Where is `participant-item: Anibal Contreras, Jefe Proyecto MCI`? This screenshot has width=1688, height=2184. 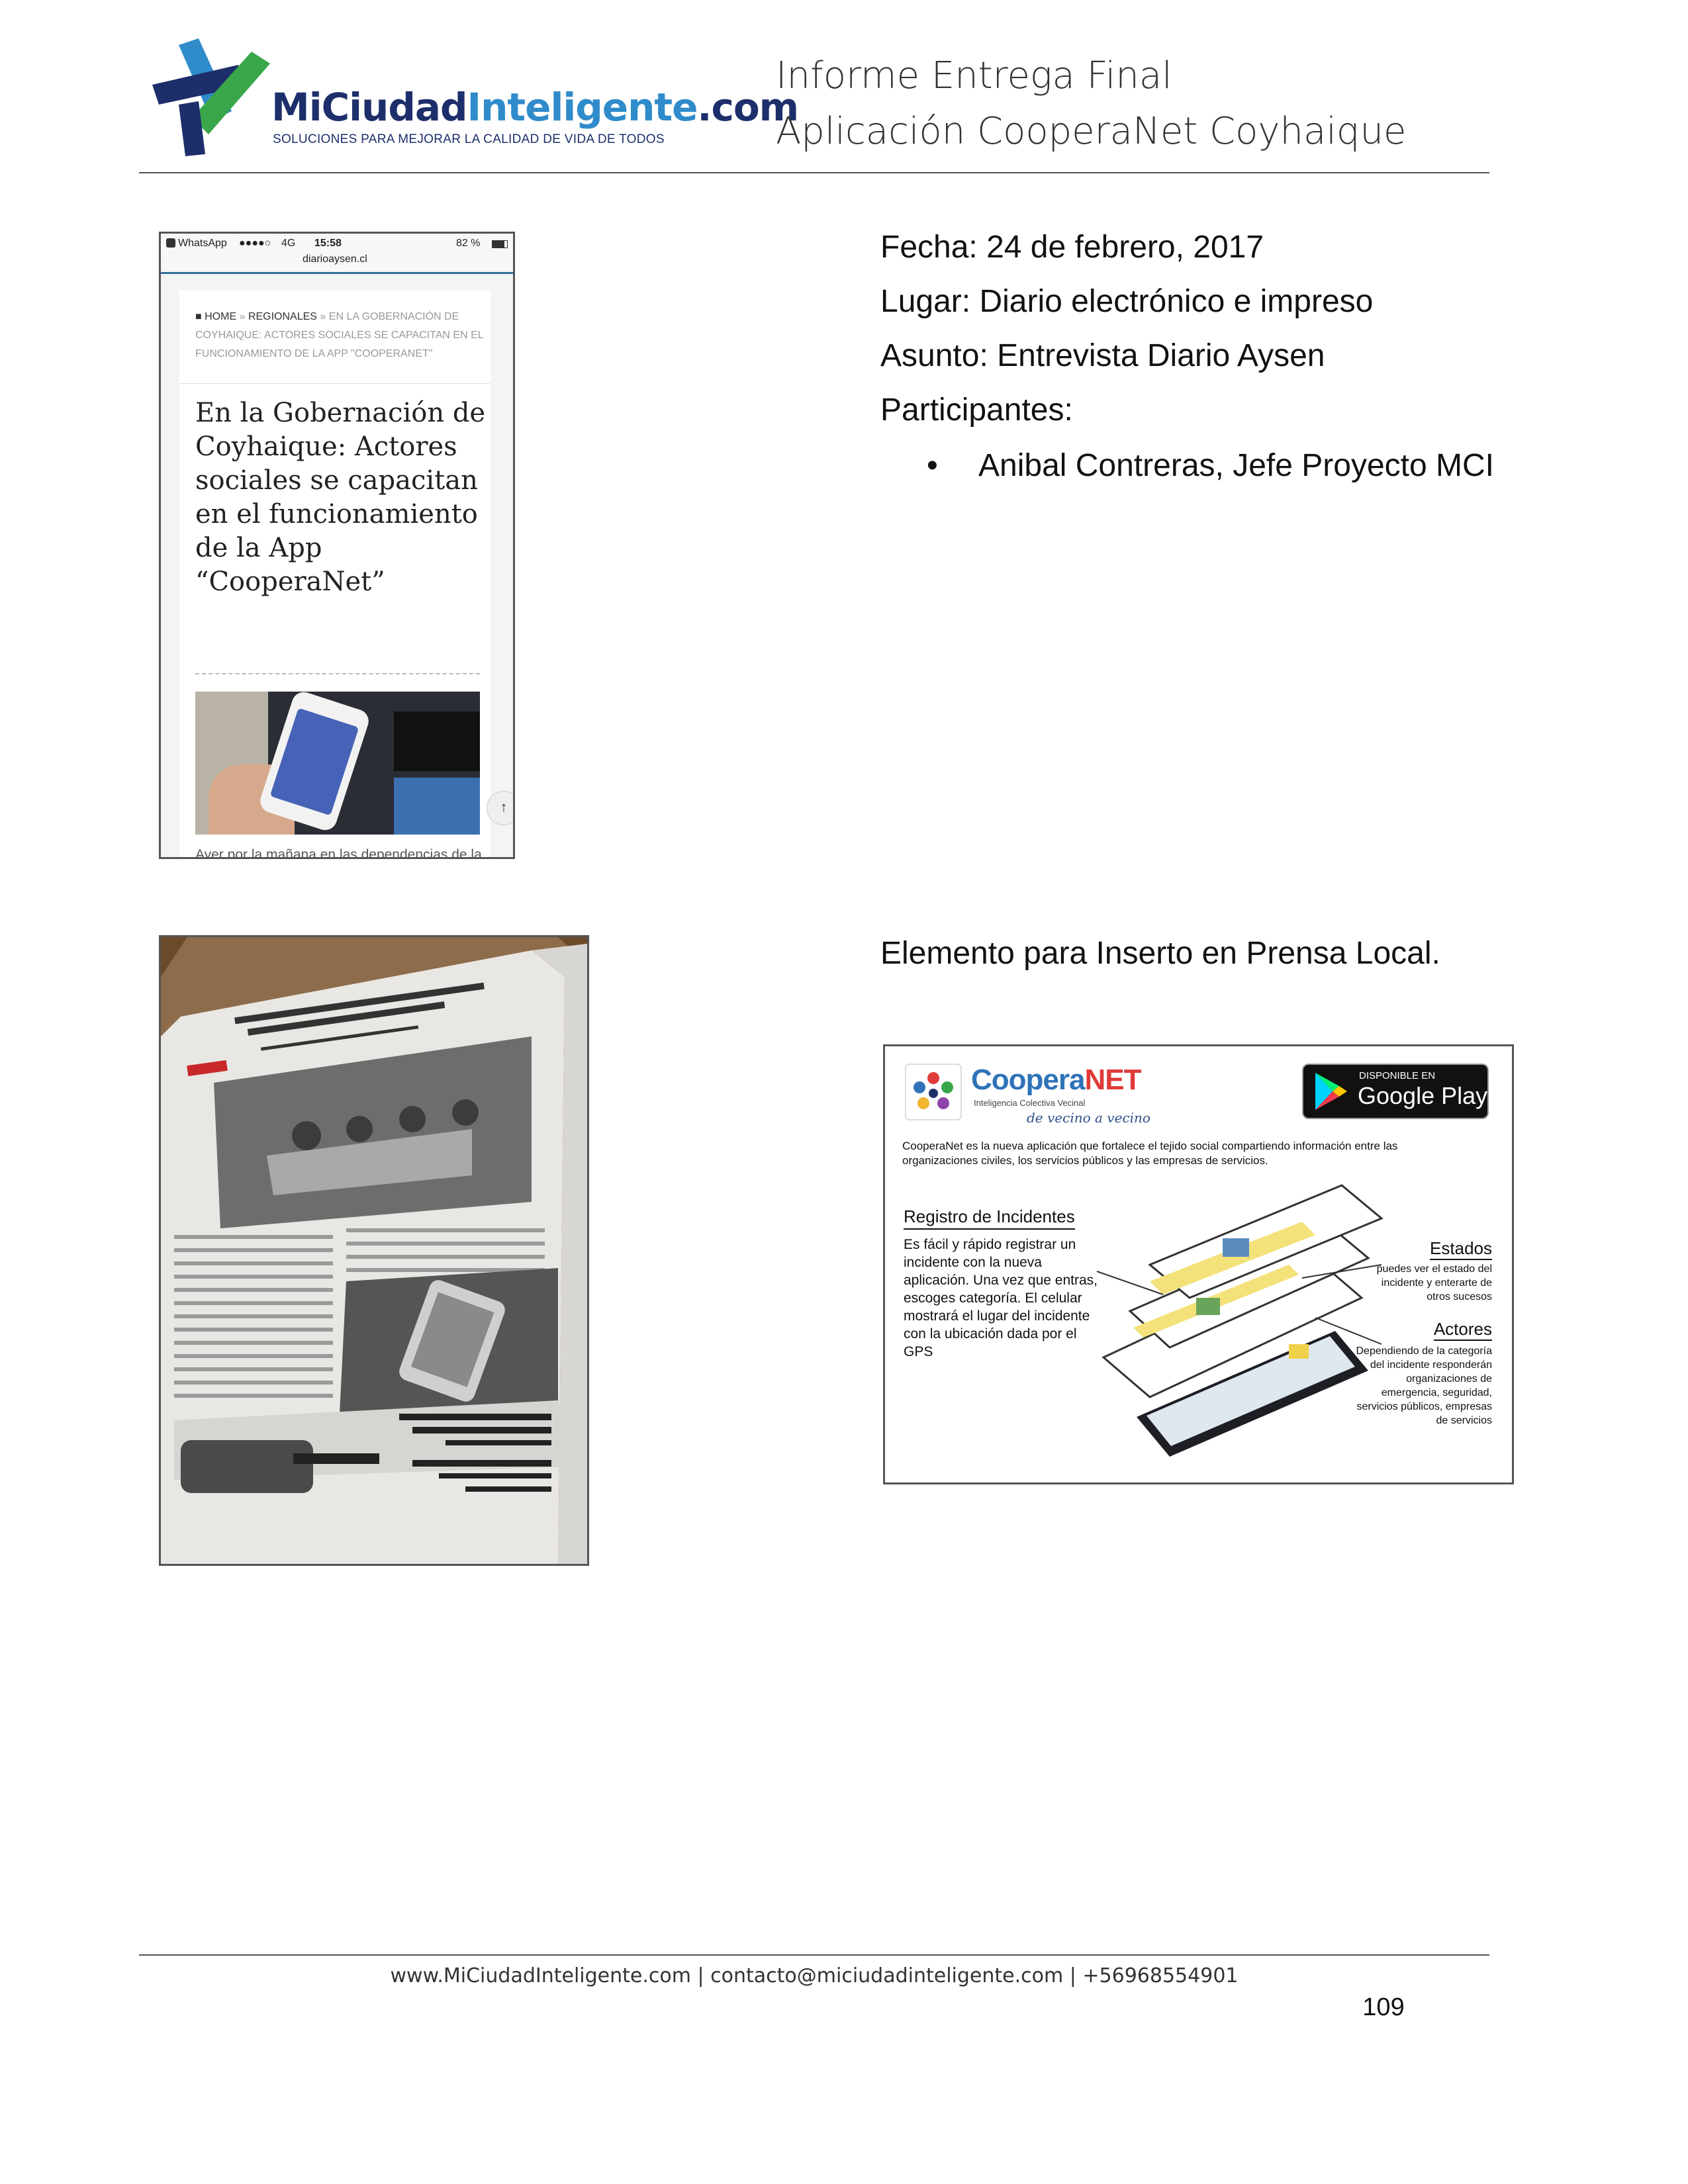
participant-item: Anibal Contreras, Jefe Proyecto MCI is located at coordinates (1236, 466).